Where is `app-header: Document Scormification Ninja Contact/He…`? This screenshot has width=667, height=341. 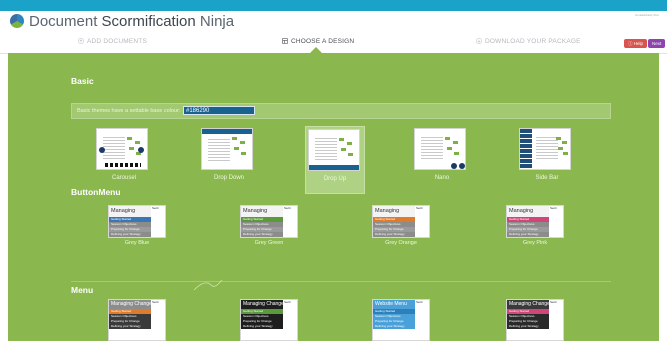
app-header: Document Scormification Ninja Contact/He… is located at coordinates (333, 21).